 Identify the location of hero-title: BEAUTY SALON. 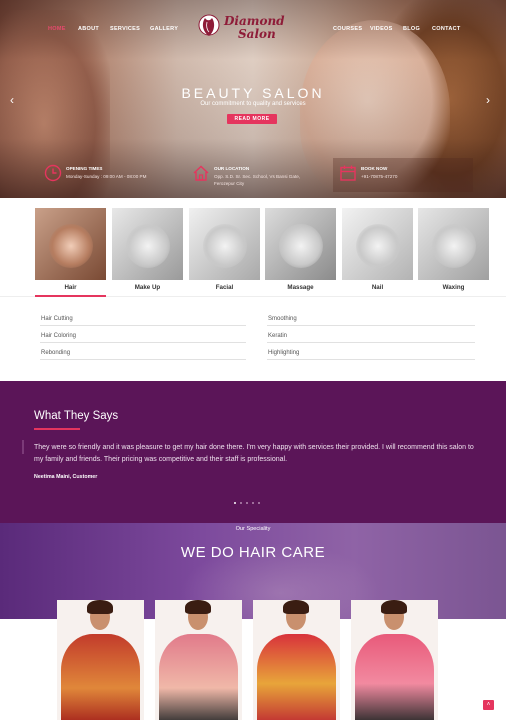
(253, 93).